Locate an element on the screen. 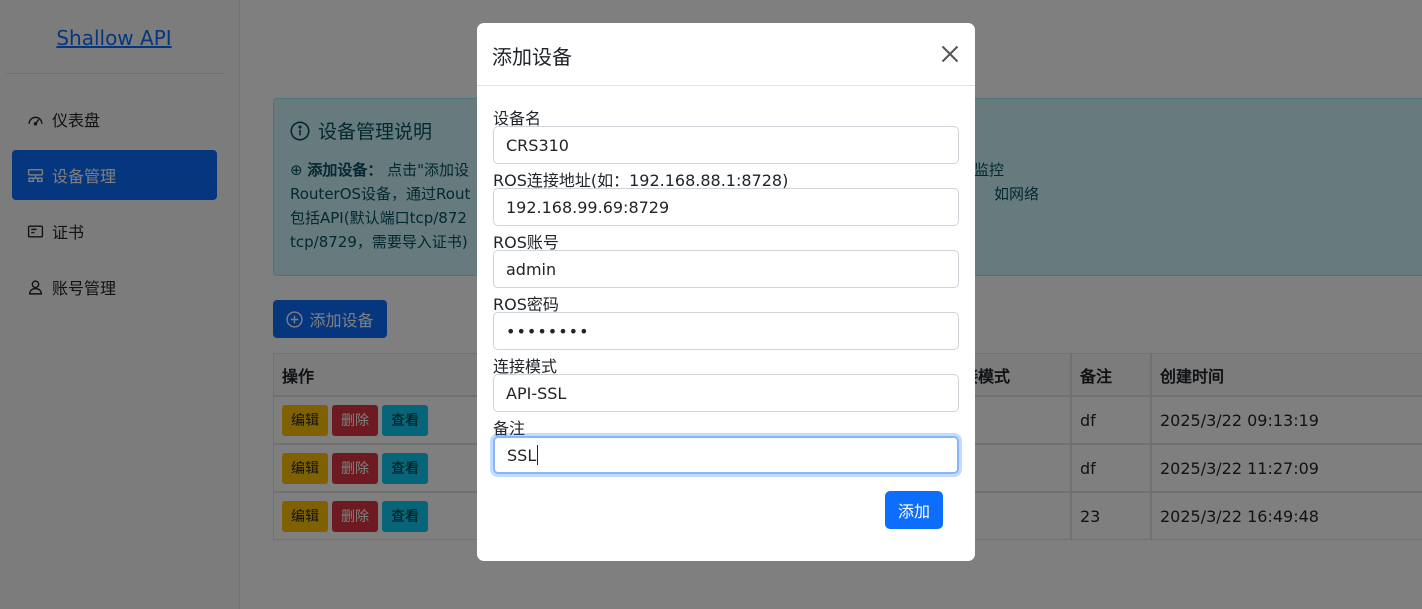  connection-mode-select: API-SSL is located at coordinates (726, 393).